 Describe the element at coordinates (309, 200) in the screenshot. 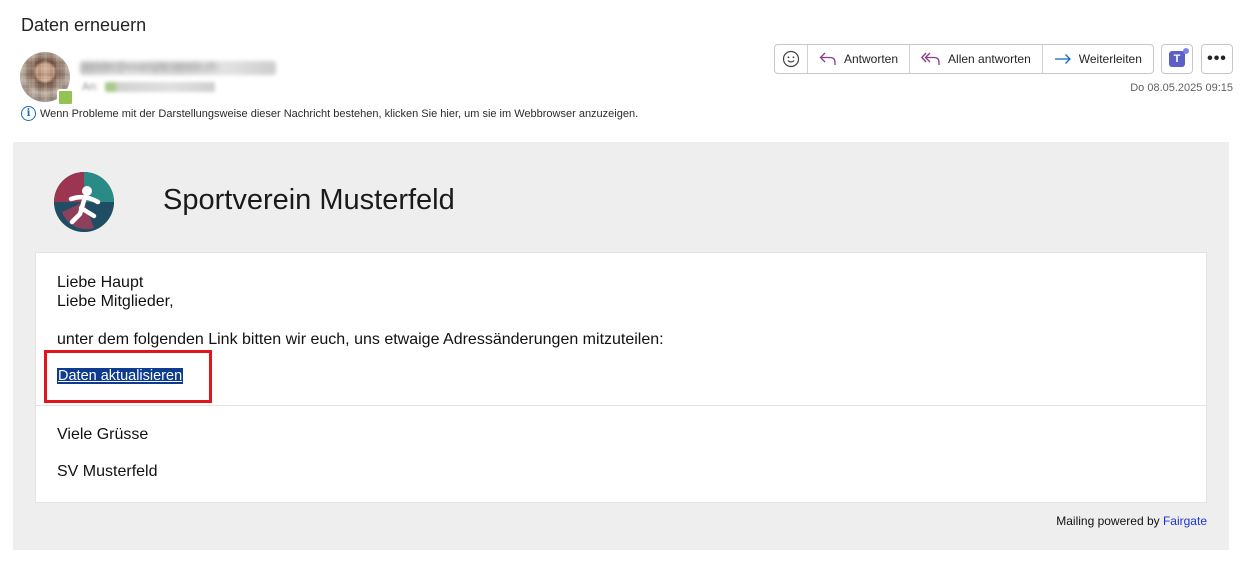

I see `organization-name: Sportverein Musterfeld` at that location.